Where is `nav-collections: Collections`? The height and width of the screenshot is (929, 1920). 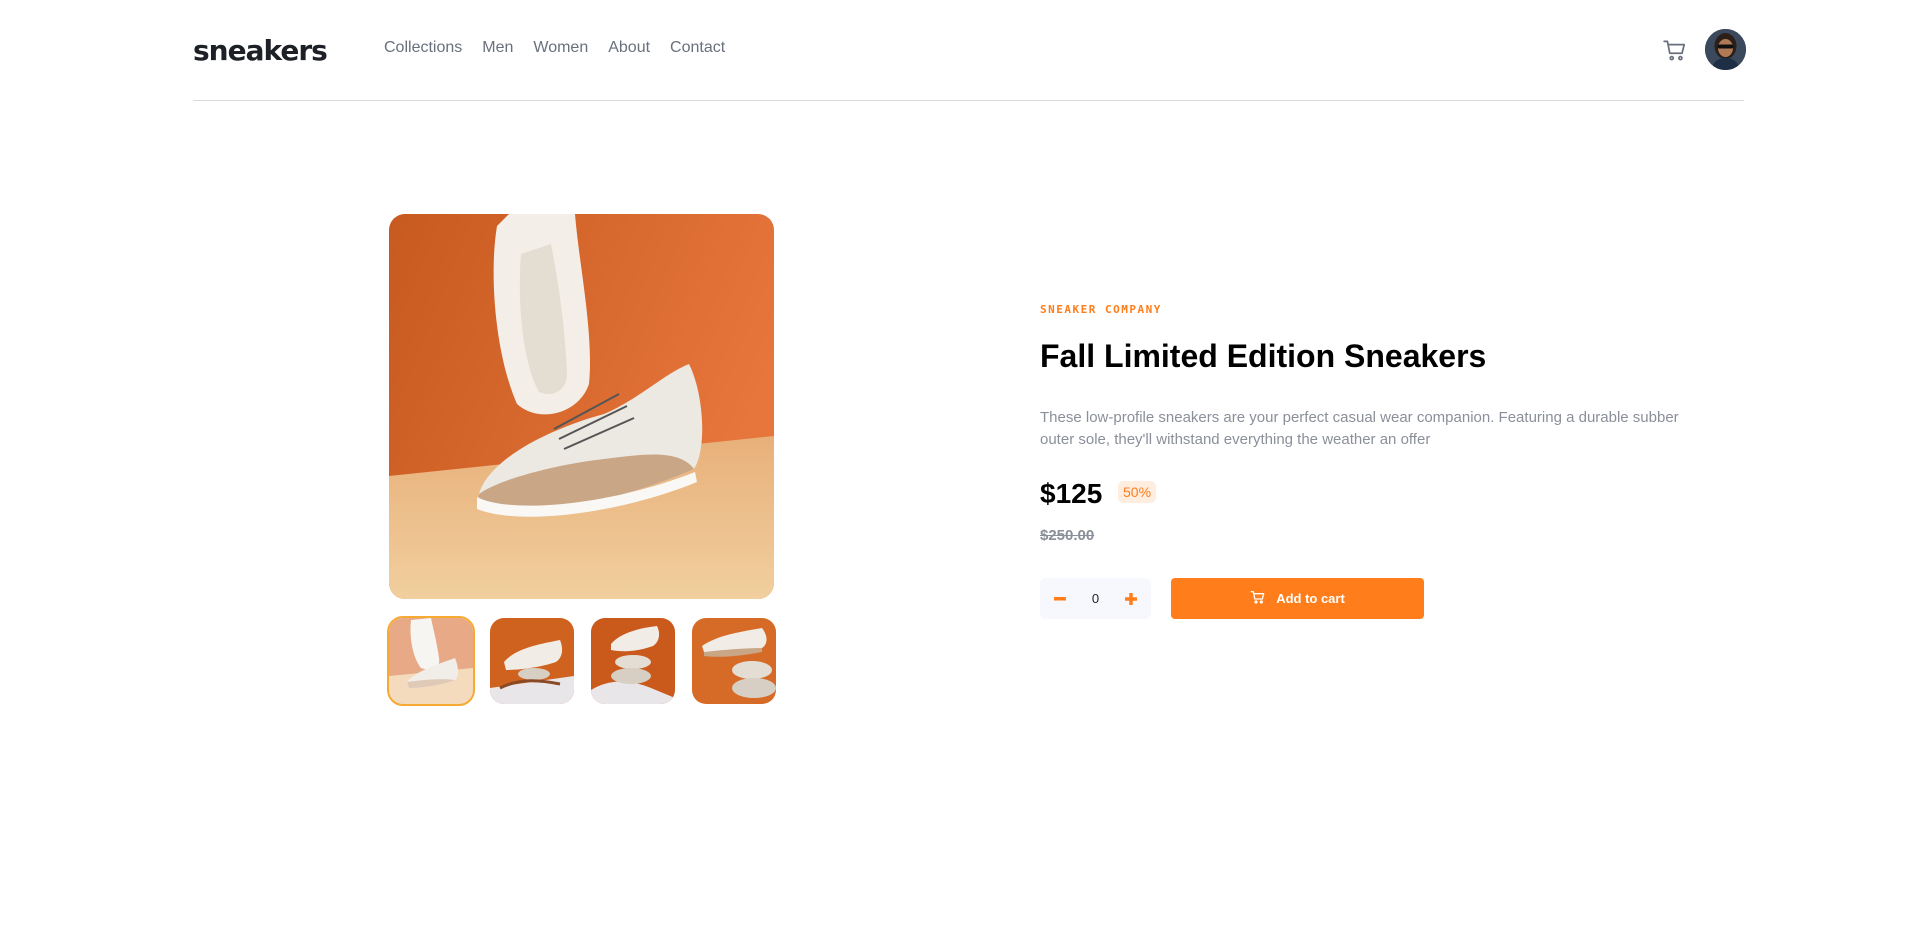 nav-collections: Collections is located at coordinates (423, 48).